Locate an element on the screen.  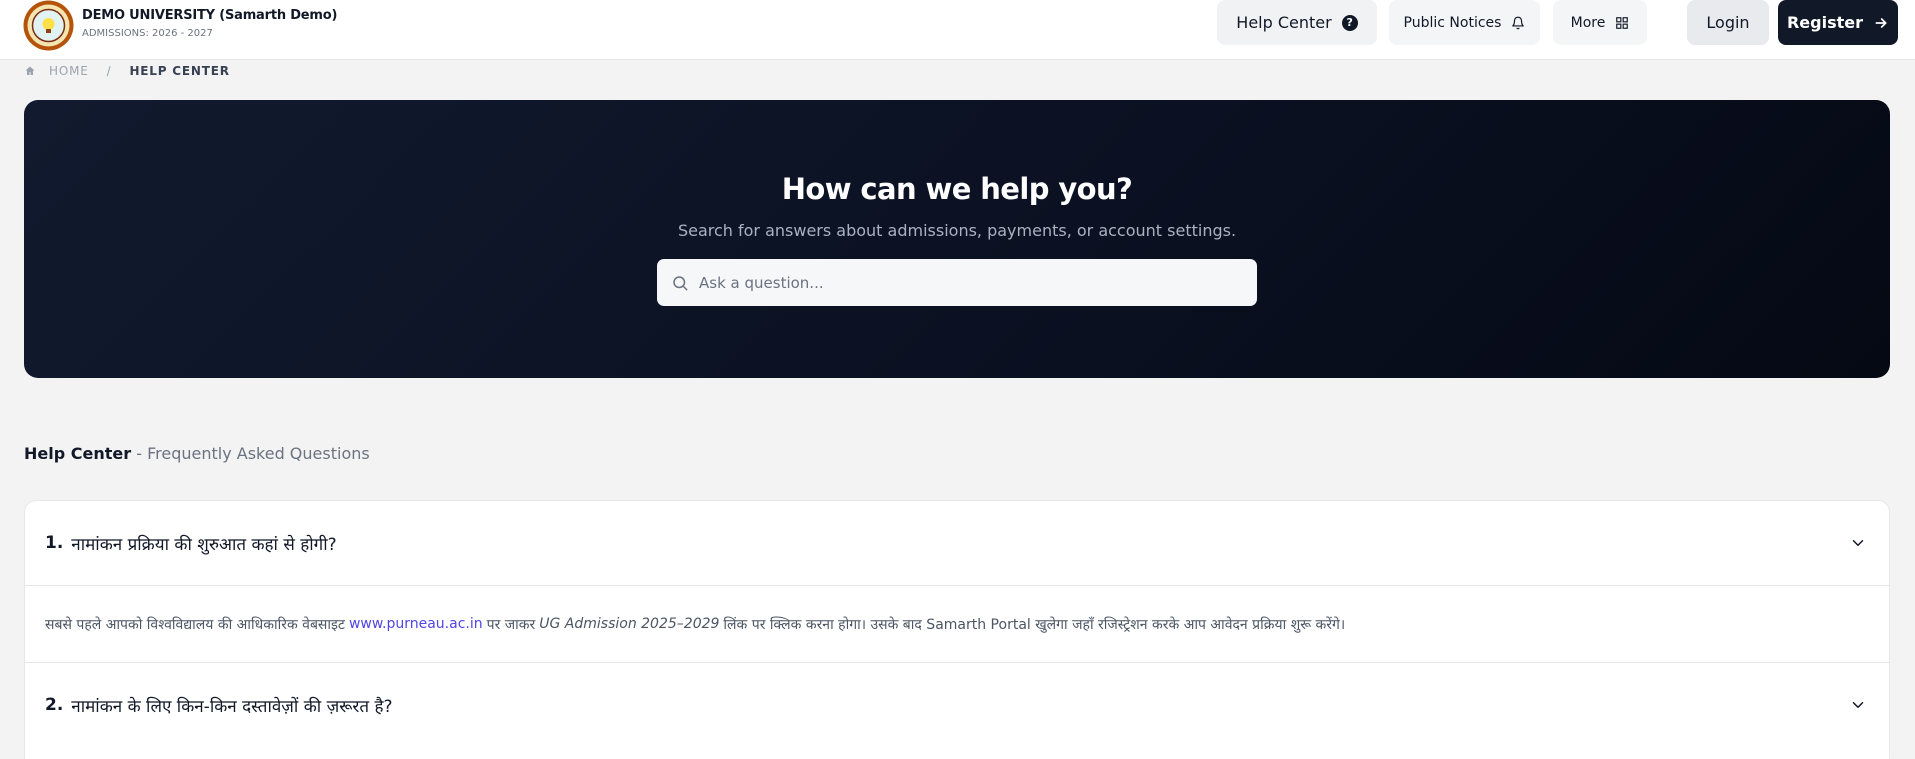
home-icon is located at coordinates (30, 71).